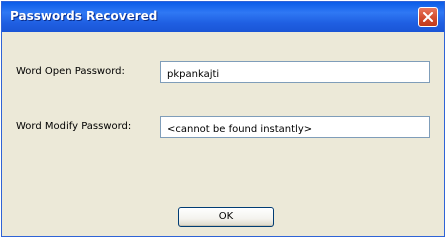 This screenshot has width=448, height=240. I want to click on title-bar: Passwords Recovered, so click(223, 17).